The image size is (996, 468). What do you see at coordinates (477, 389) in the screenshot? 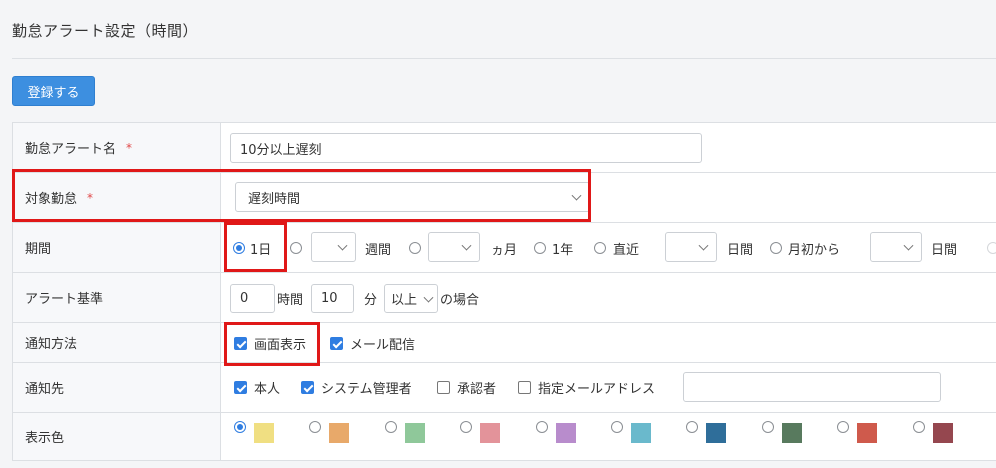
I see `approver-label: 承認者` at bounding box center [477, 389].